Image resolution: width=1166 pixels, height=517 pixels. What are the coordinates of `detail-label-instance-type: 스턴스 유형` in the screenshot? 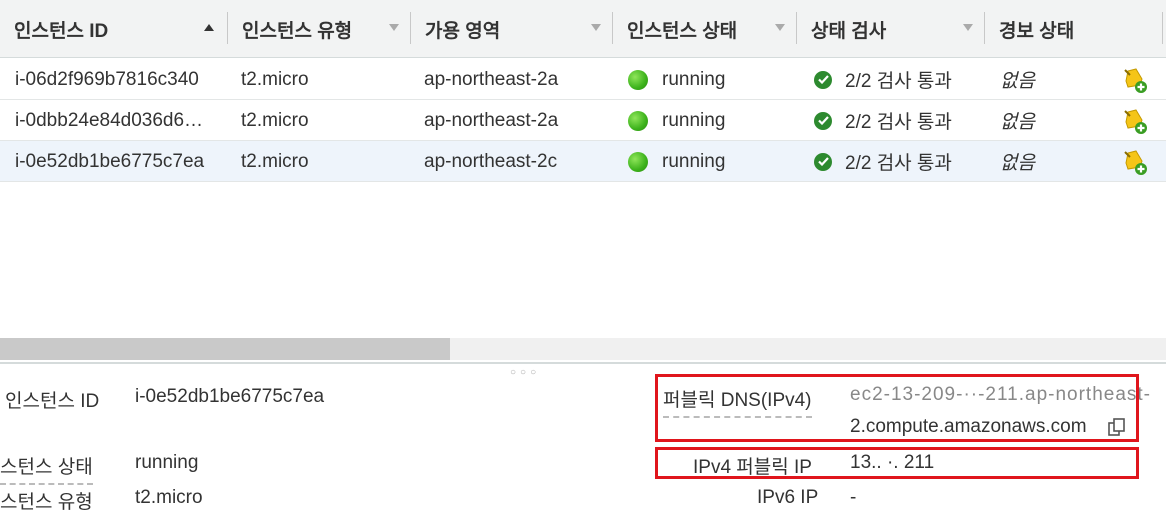 It's located at (46, 502).